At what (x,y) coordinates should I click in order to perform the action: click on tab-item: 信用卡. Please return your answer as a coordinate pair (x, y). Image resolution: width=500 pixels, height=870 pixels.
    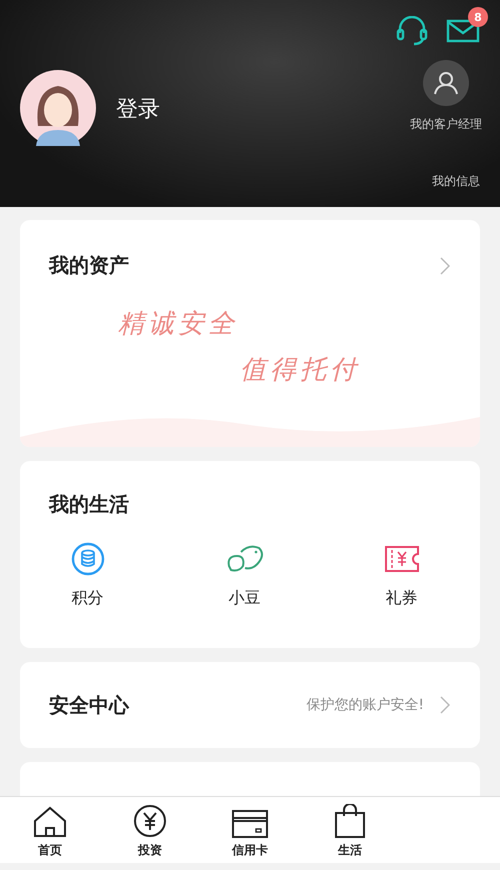
    Looking at the image, I should click on (250, 830).